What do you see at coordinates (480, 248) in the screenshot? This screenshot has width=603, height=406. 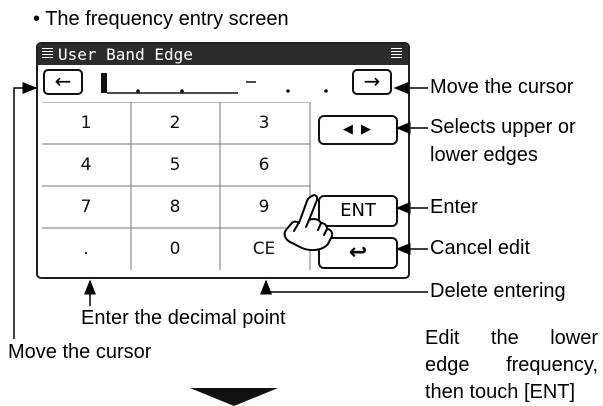 I see `callout-cancel-edit: Cancel edit` at bounding box center [480, 248].